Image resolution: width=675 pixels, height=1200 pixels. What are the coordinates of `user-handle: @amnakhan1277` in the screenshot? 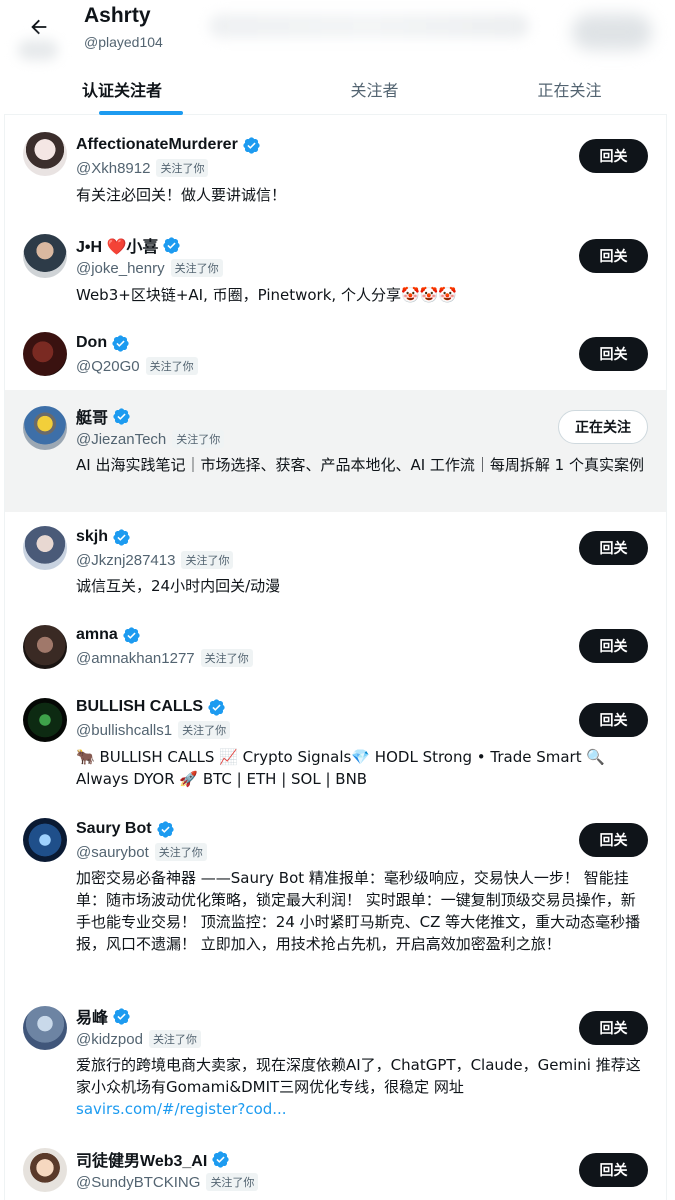 It's located at (135, 658).